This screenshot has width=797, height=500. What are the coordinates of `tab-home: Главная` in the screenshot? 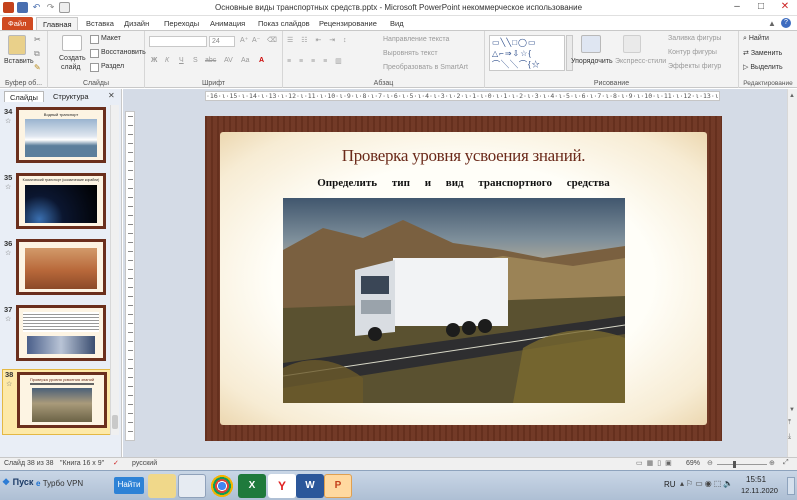 It's located at (57, 23).